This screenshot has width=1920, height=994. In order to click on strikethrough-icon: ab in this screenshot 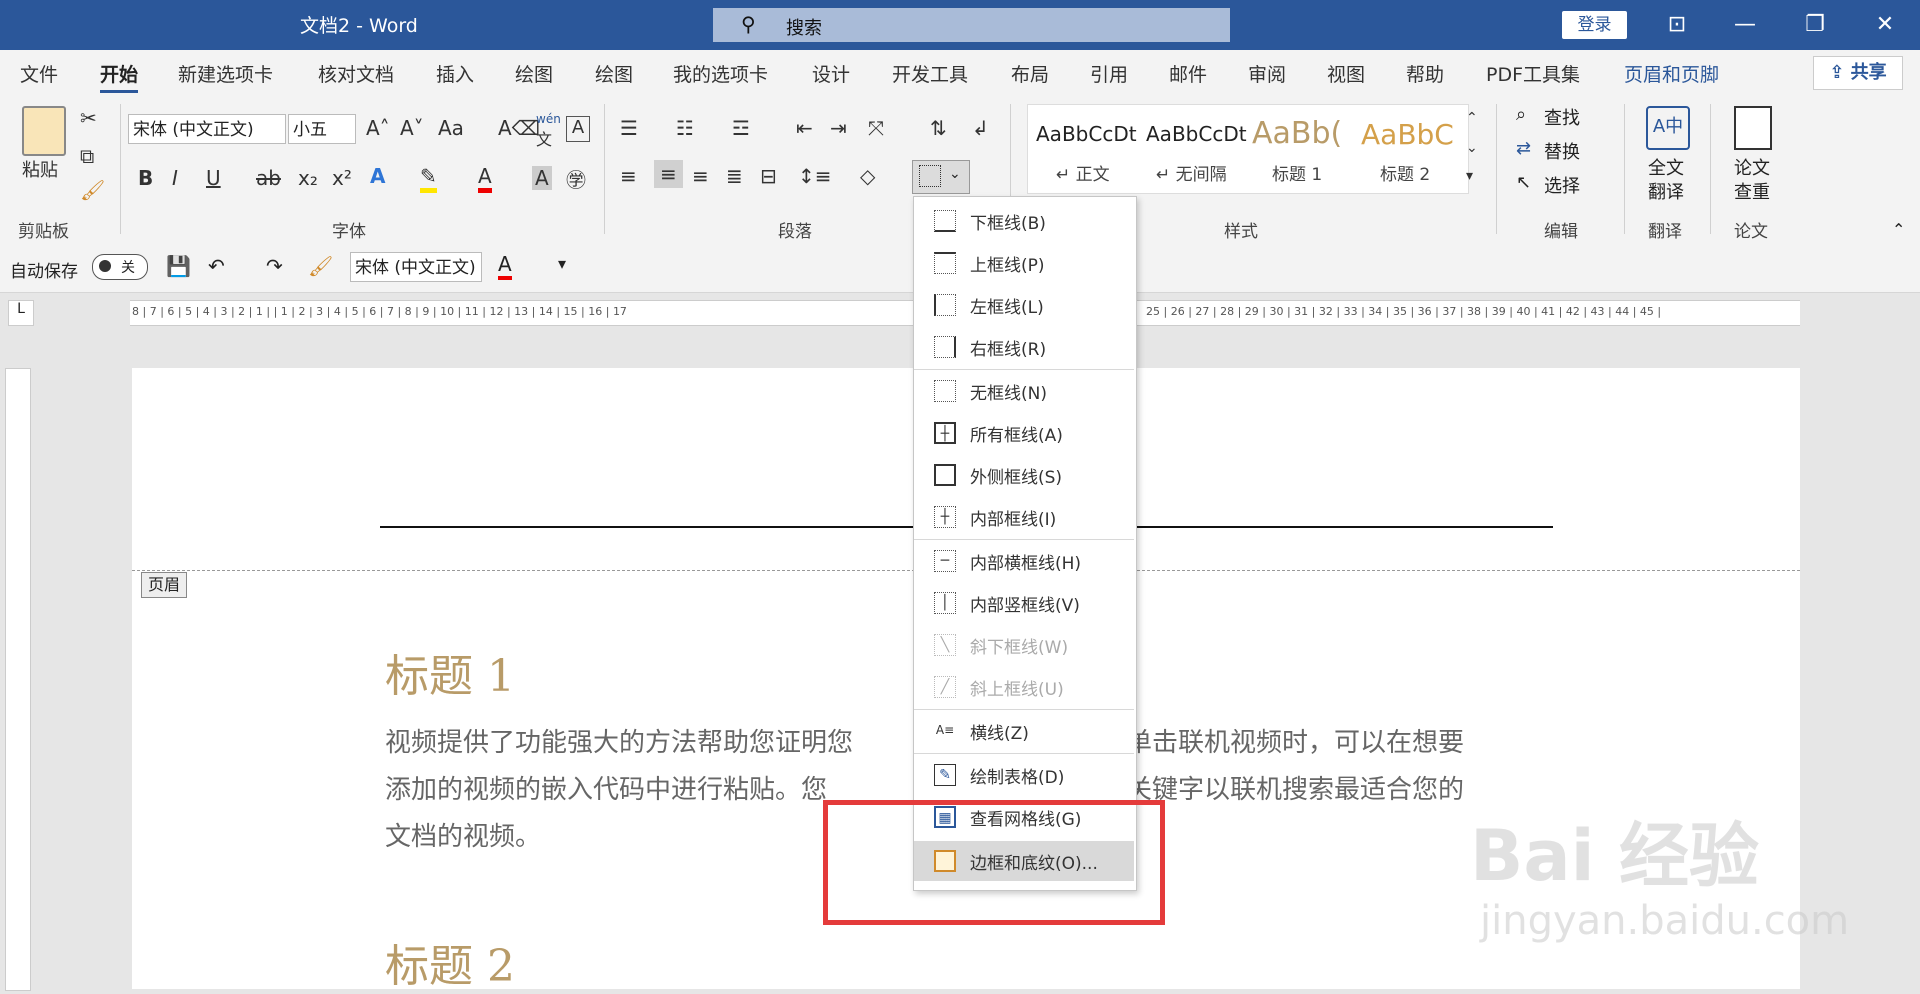, I will do `click(268, 178)`.